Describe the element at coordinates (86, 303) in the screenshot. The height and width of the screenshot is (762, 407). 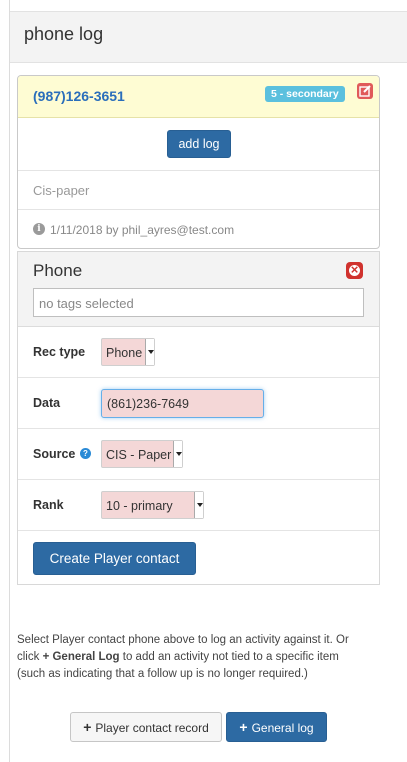
I see `tags-placeholder: no tags selected` at that location.